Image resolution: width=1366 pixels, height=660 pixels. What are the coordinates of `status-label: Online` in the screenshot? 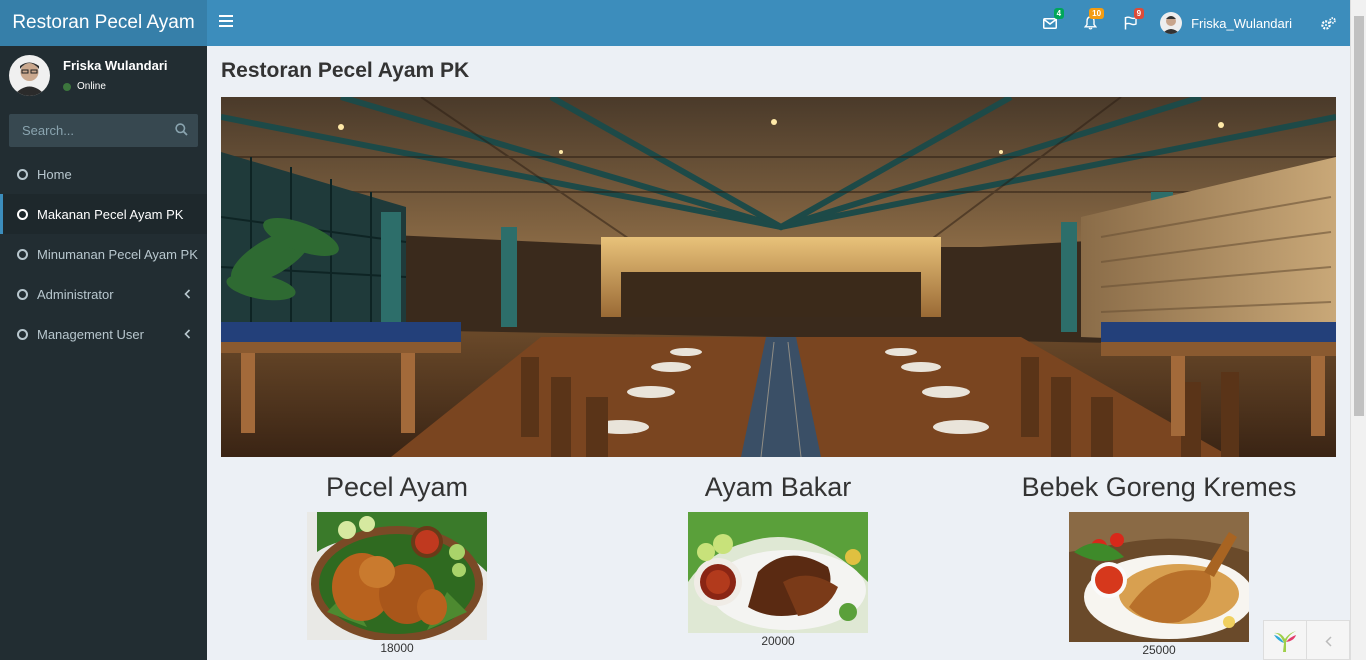 It's located at (91, 86).